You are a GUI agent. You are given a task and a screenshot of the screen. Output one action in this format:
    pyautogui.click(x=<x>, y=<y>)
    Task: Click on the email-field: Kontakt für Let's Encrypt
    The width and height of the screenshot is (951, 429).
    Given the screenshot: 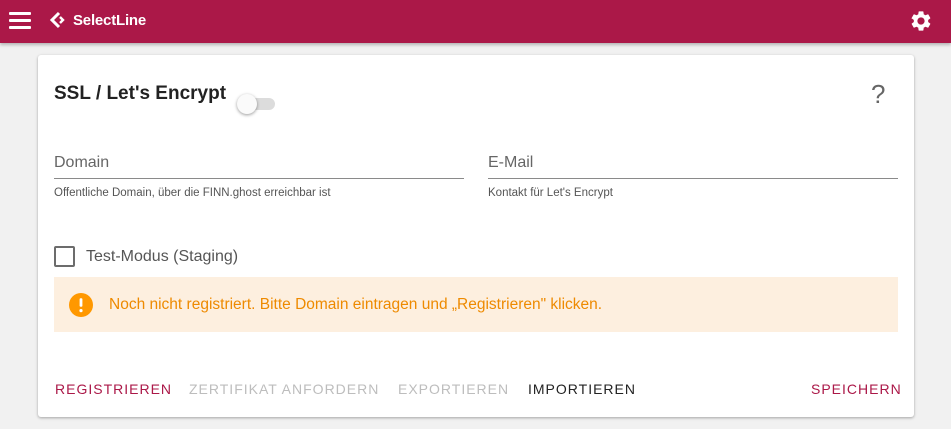 What is the action you would take?
    pyautogui.click(x=693, y=175)
    